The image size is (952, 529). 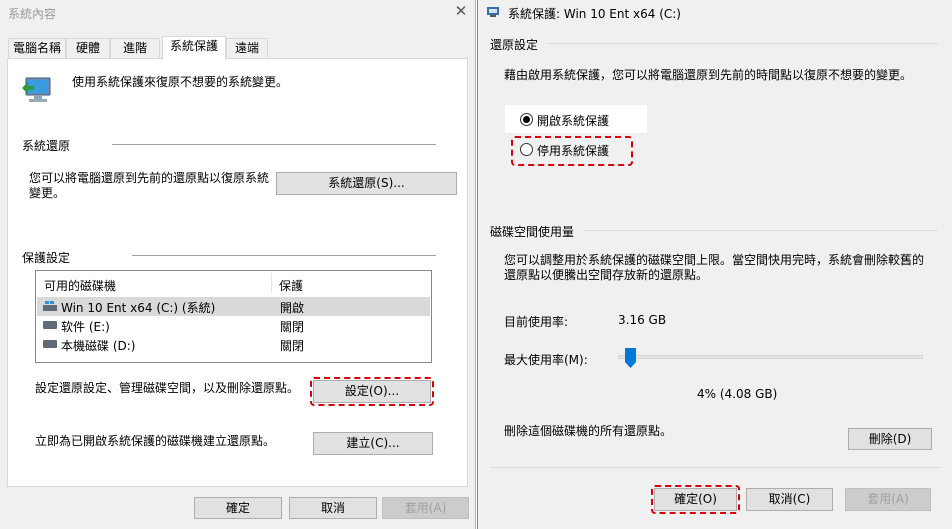 I want to click on window-icon, so click(x=493, y=12).